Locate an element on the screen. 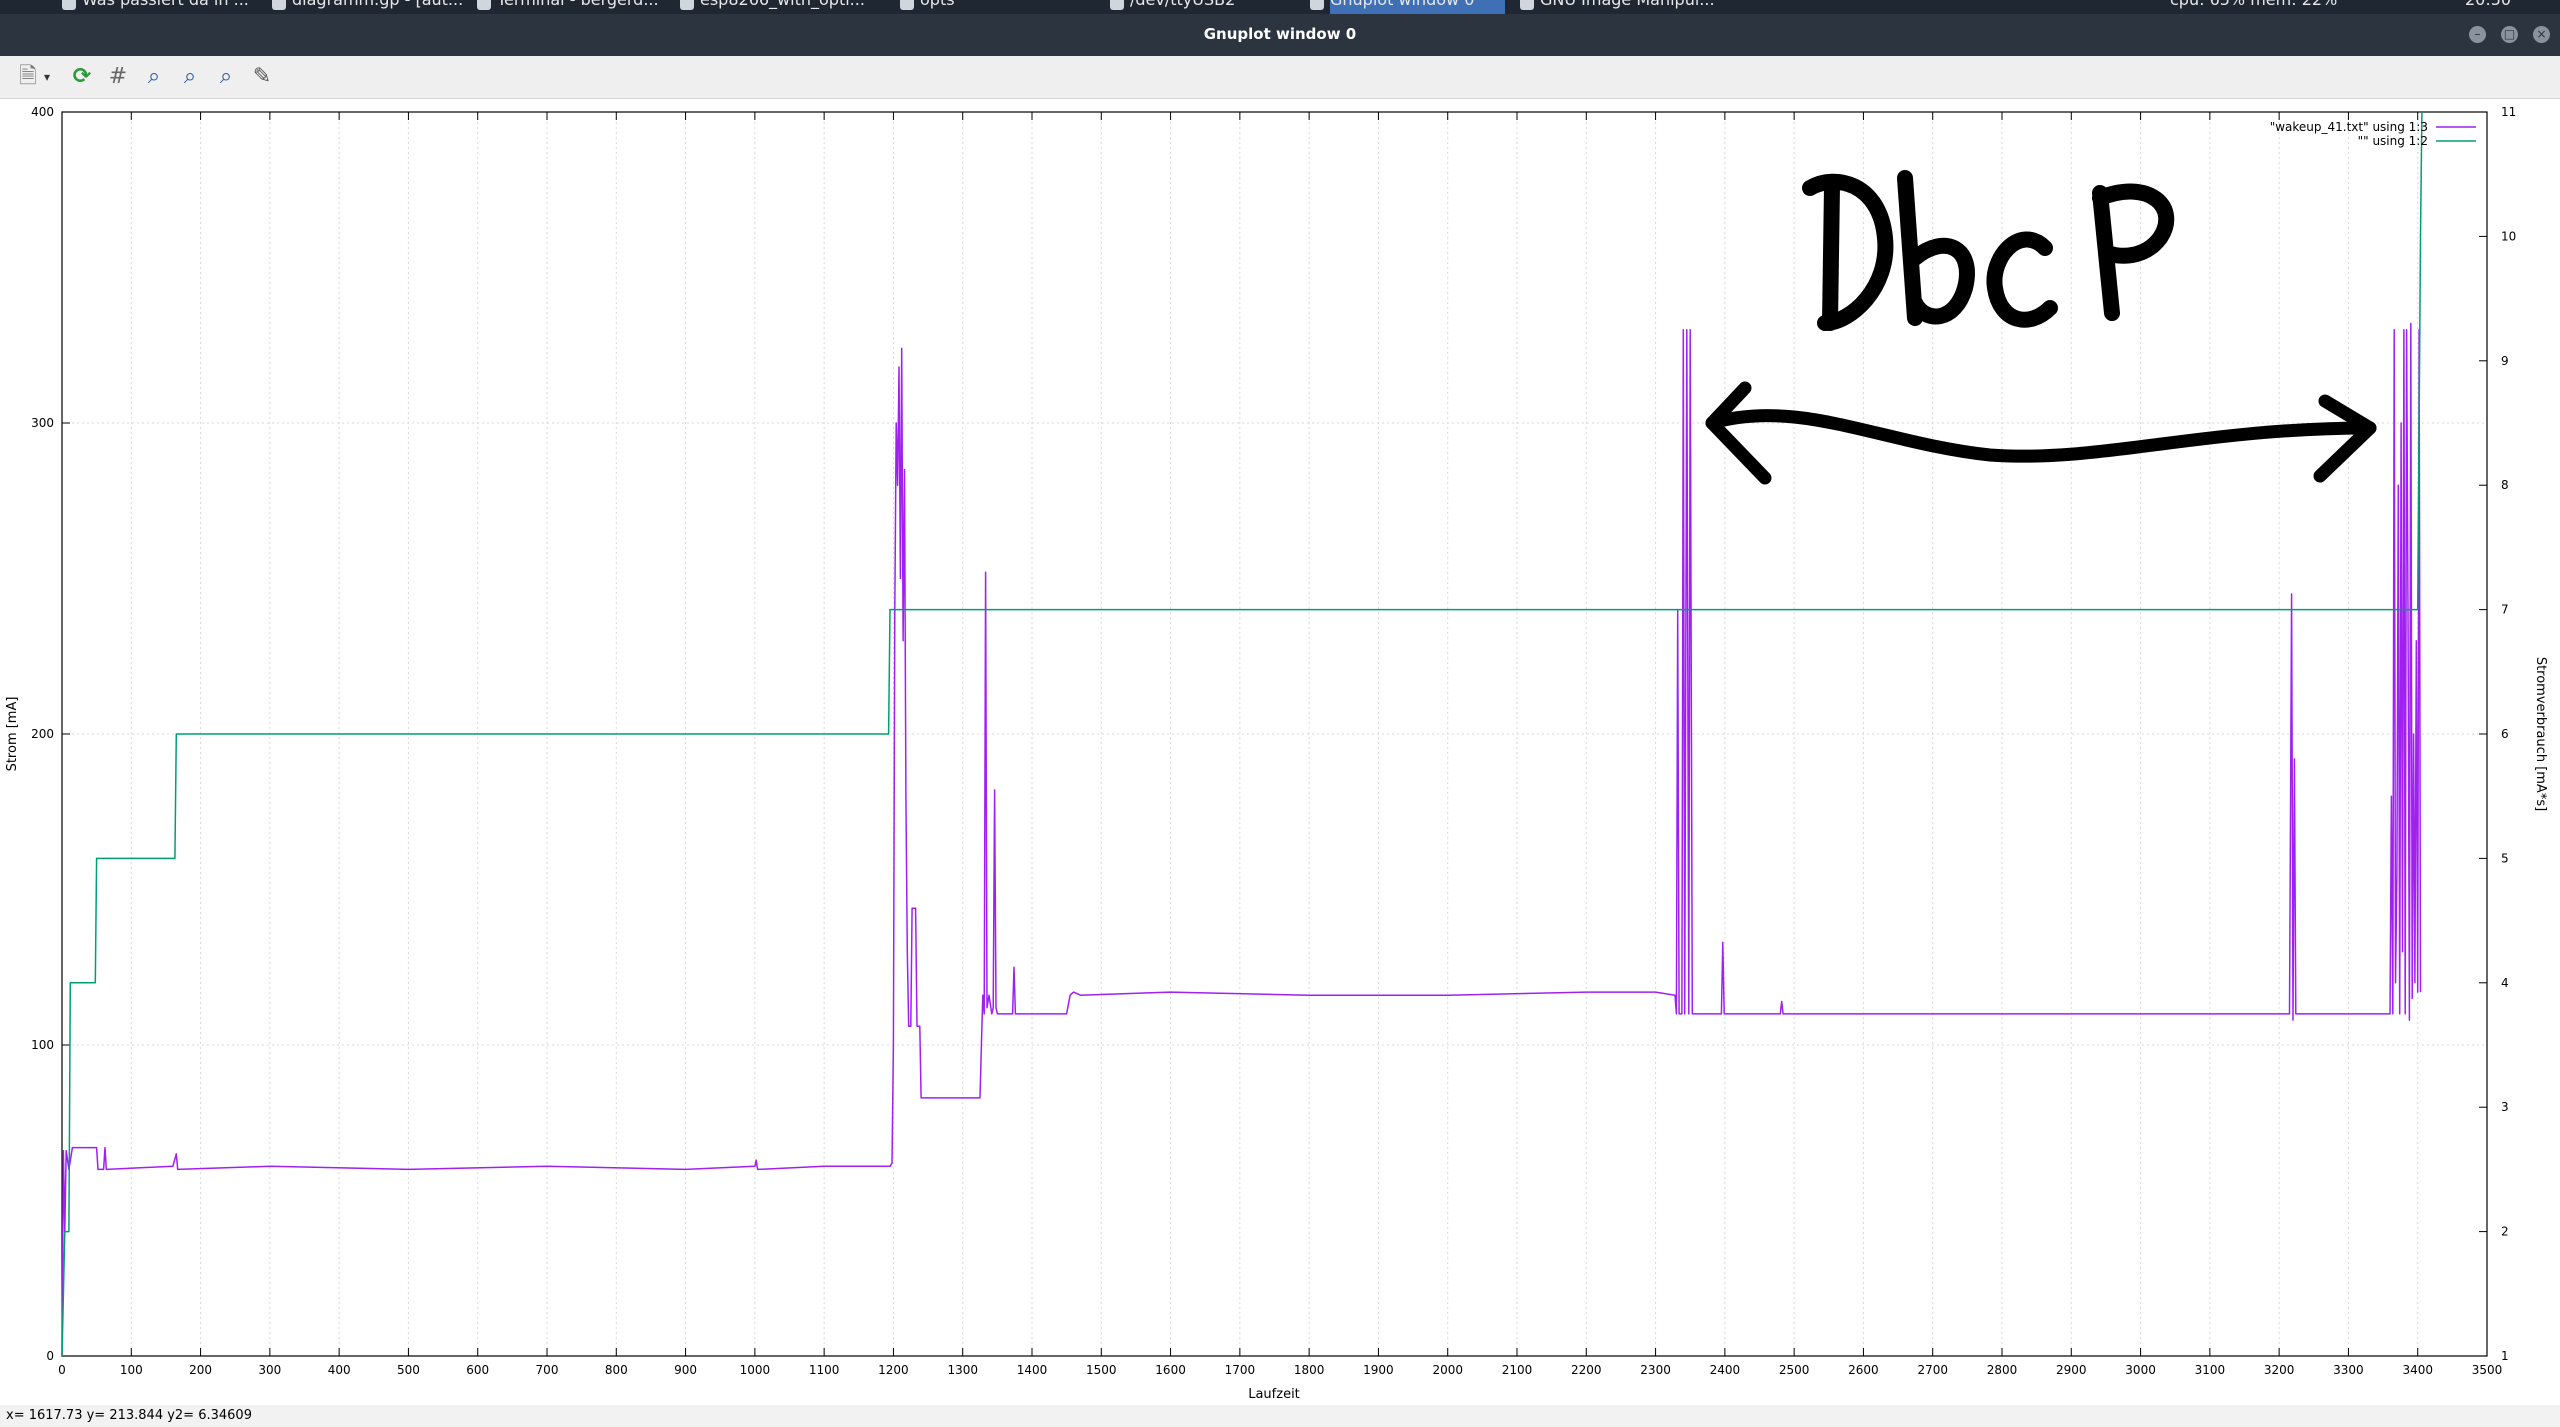 Image resolution: width=2560 pixels, height=1427 pixels. x-tick-label: 2100 is located at coordinates (1517, 1370).